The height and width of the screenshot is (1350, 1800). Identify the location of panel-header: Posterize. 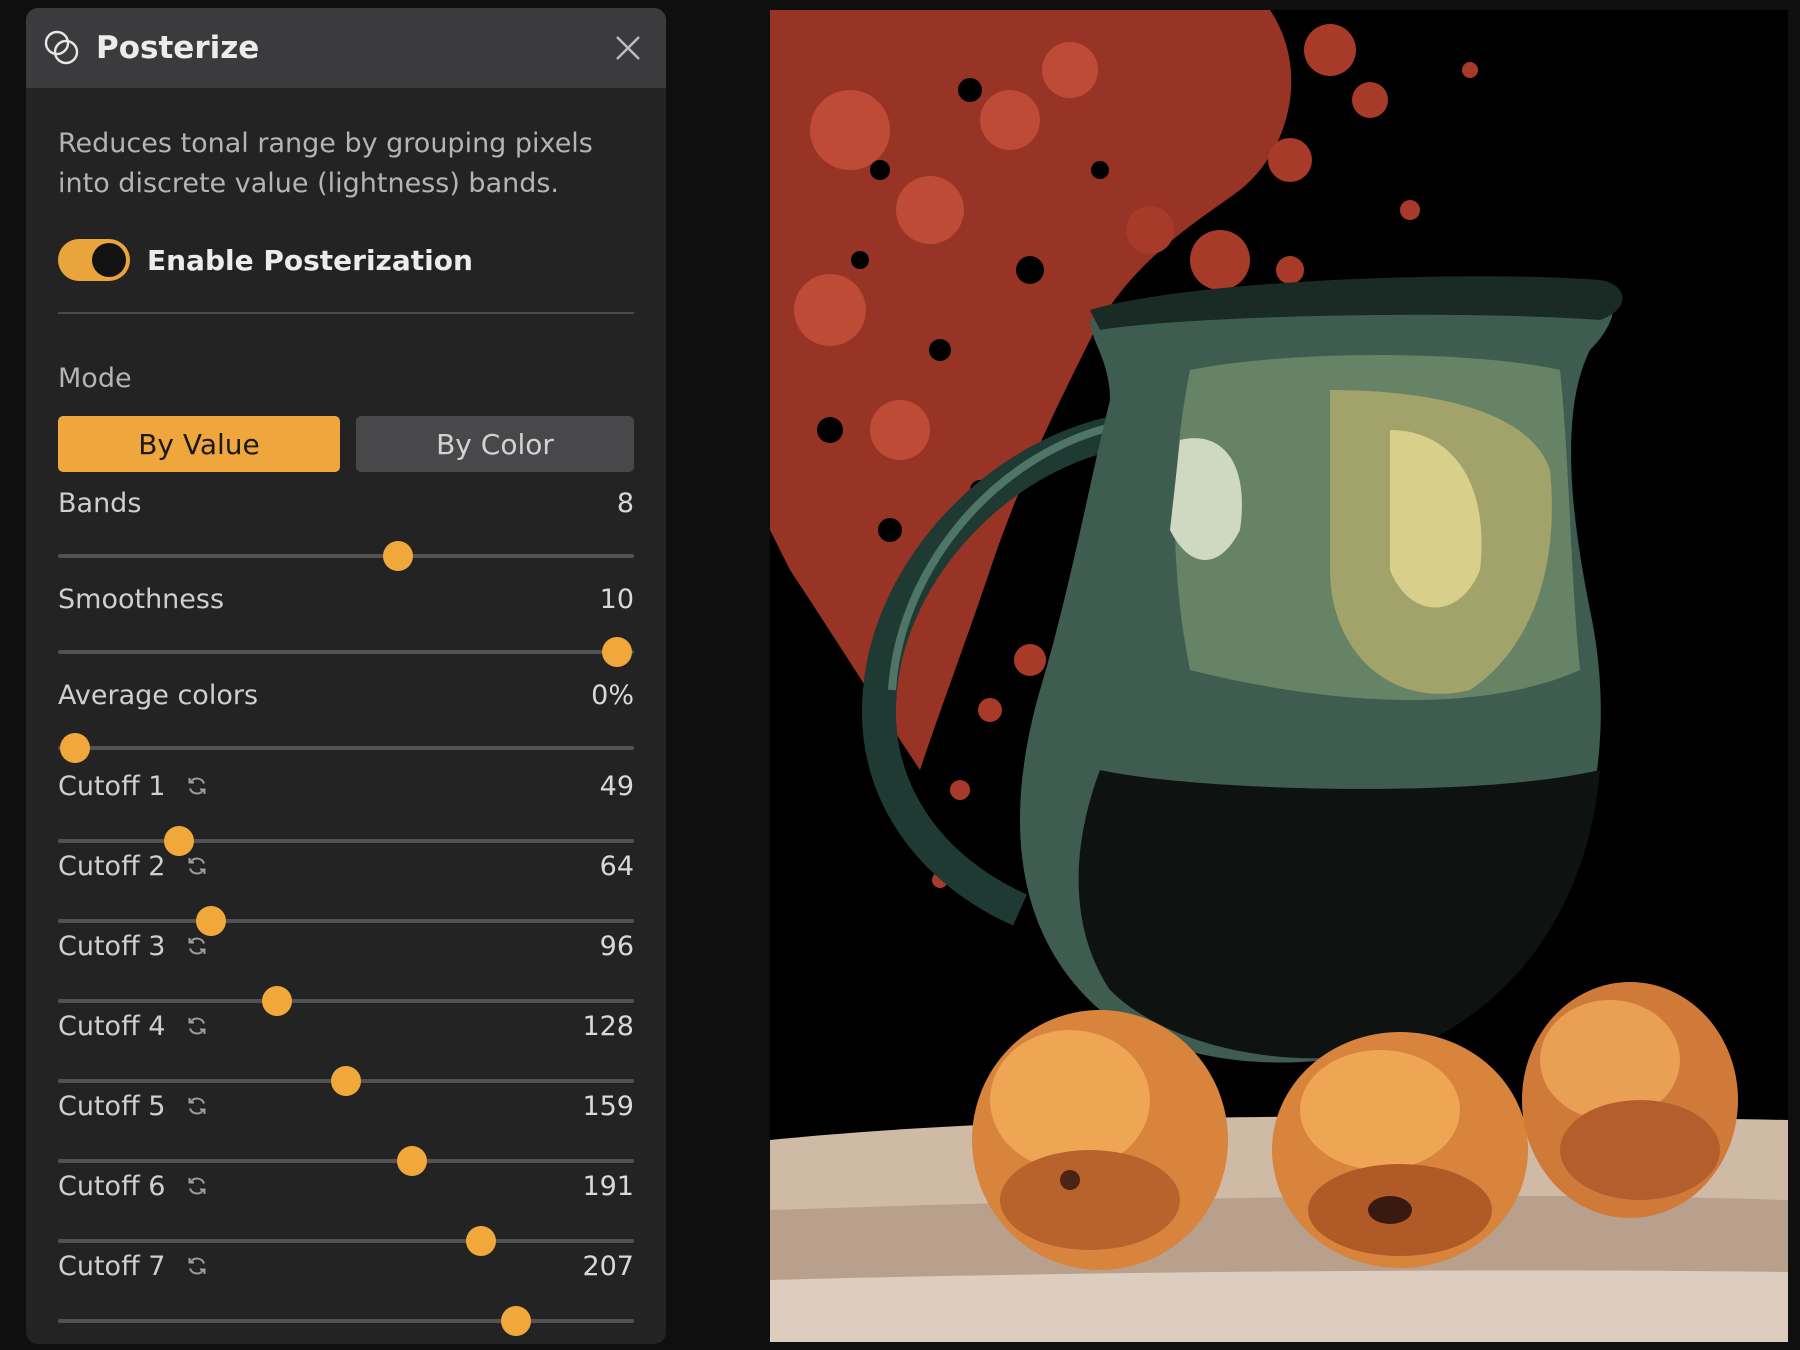
(346, 48).